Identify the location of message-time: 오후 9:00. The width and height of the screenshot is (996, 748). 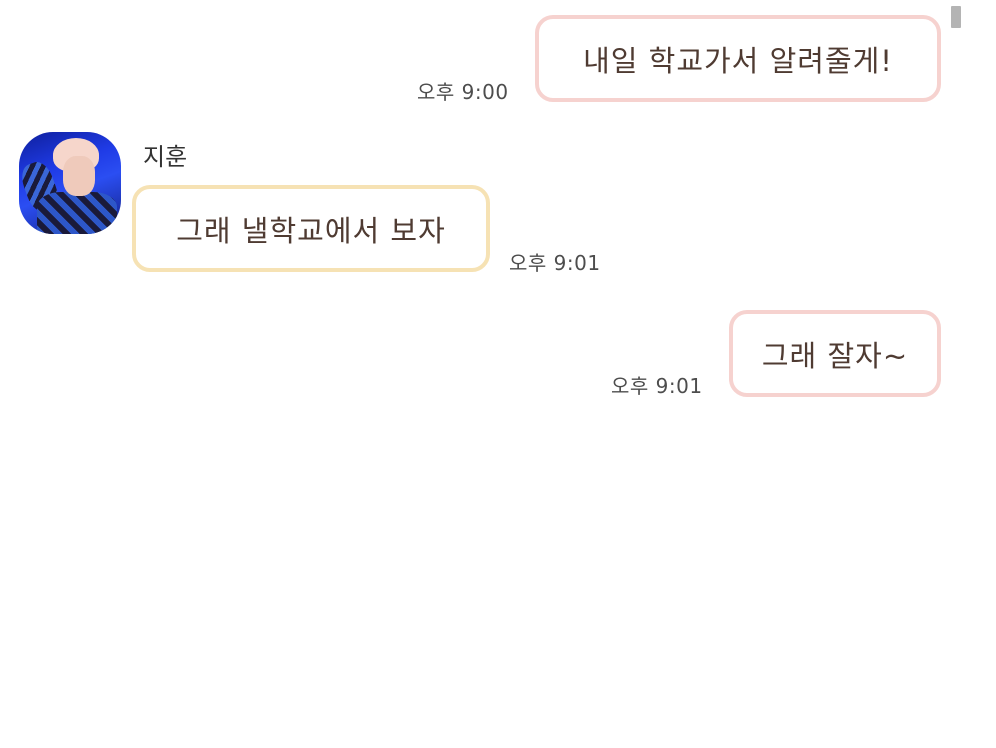
(463, 92).